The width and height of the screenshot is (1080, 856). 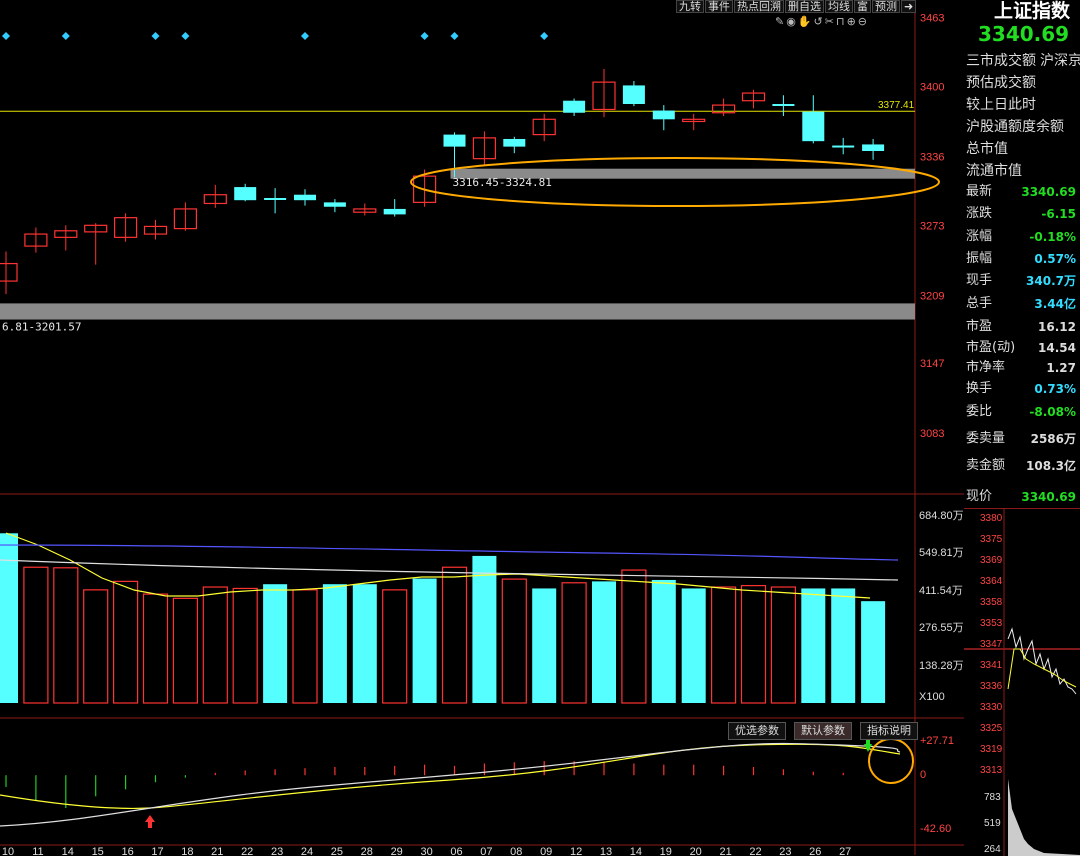 What do you see at coordinates (1022, 105) in the screenshot?
I see `sidebar-menu-item: 较上日此时` at bounding box center [1022, 105].